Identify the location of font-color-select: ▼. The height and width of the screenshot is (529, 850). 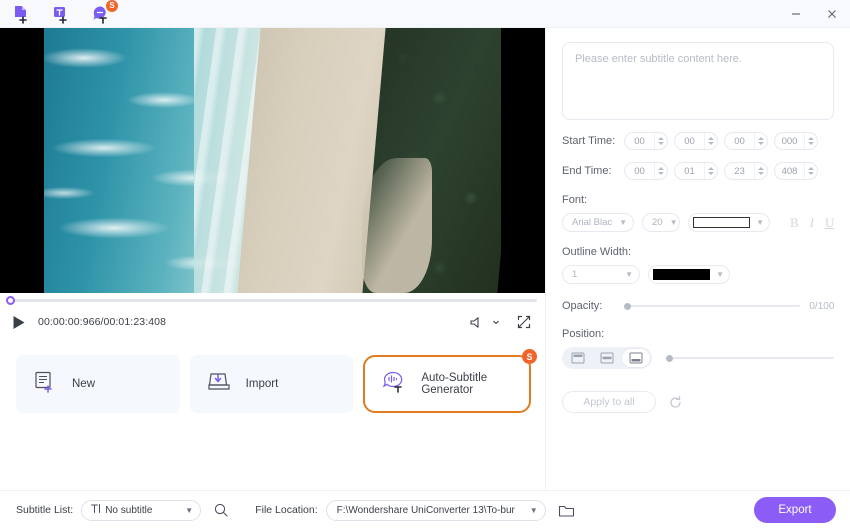
(729, 222).